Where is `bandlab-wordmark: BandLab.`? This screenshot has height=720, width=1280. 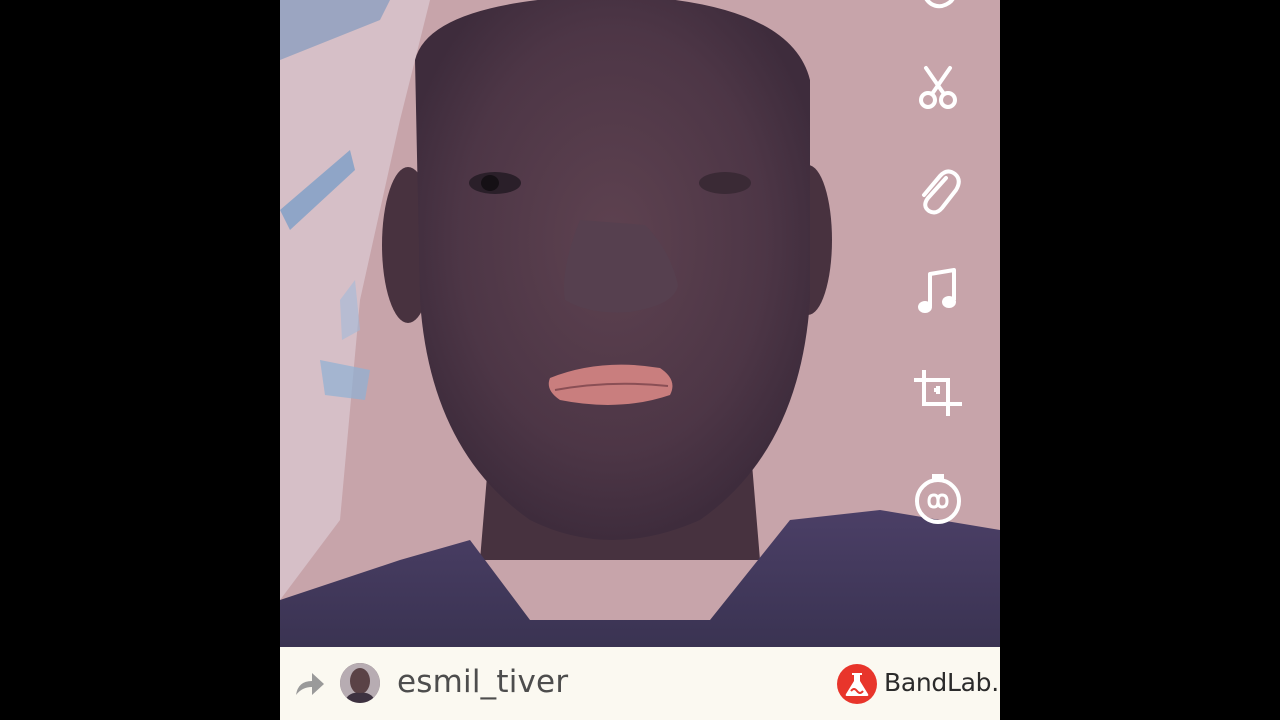 bandlab-wordmark: BandLab. is located at coordinates (941, 682).